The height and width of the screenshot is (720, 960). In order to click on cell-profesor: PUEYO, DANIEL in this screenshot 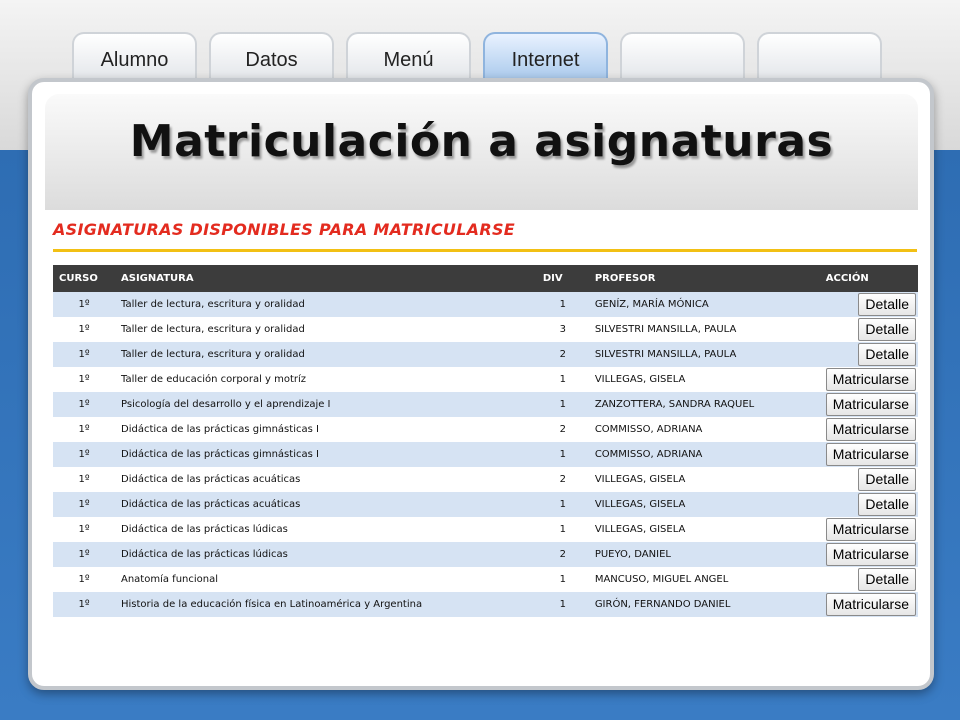, I will do `click(632, 554)`.